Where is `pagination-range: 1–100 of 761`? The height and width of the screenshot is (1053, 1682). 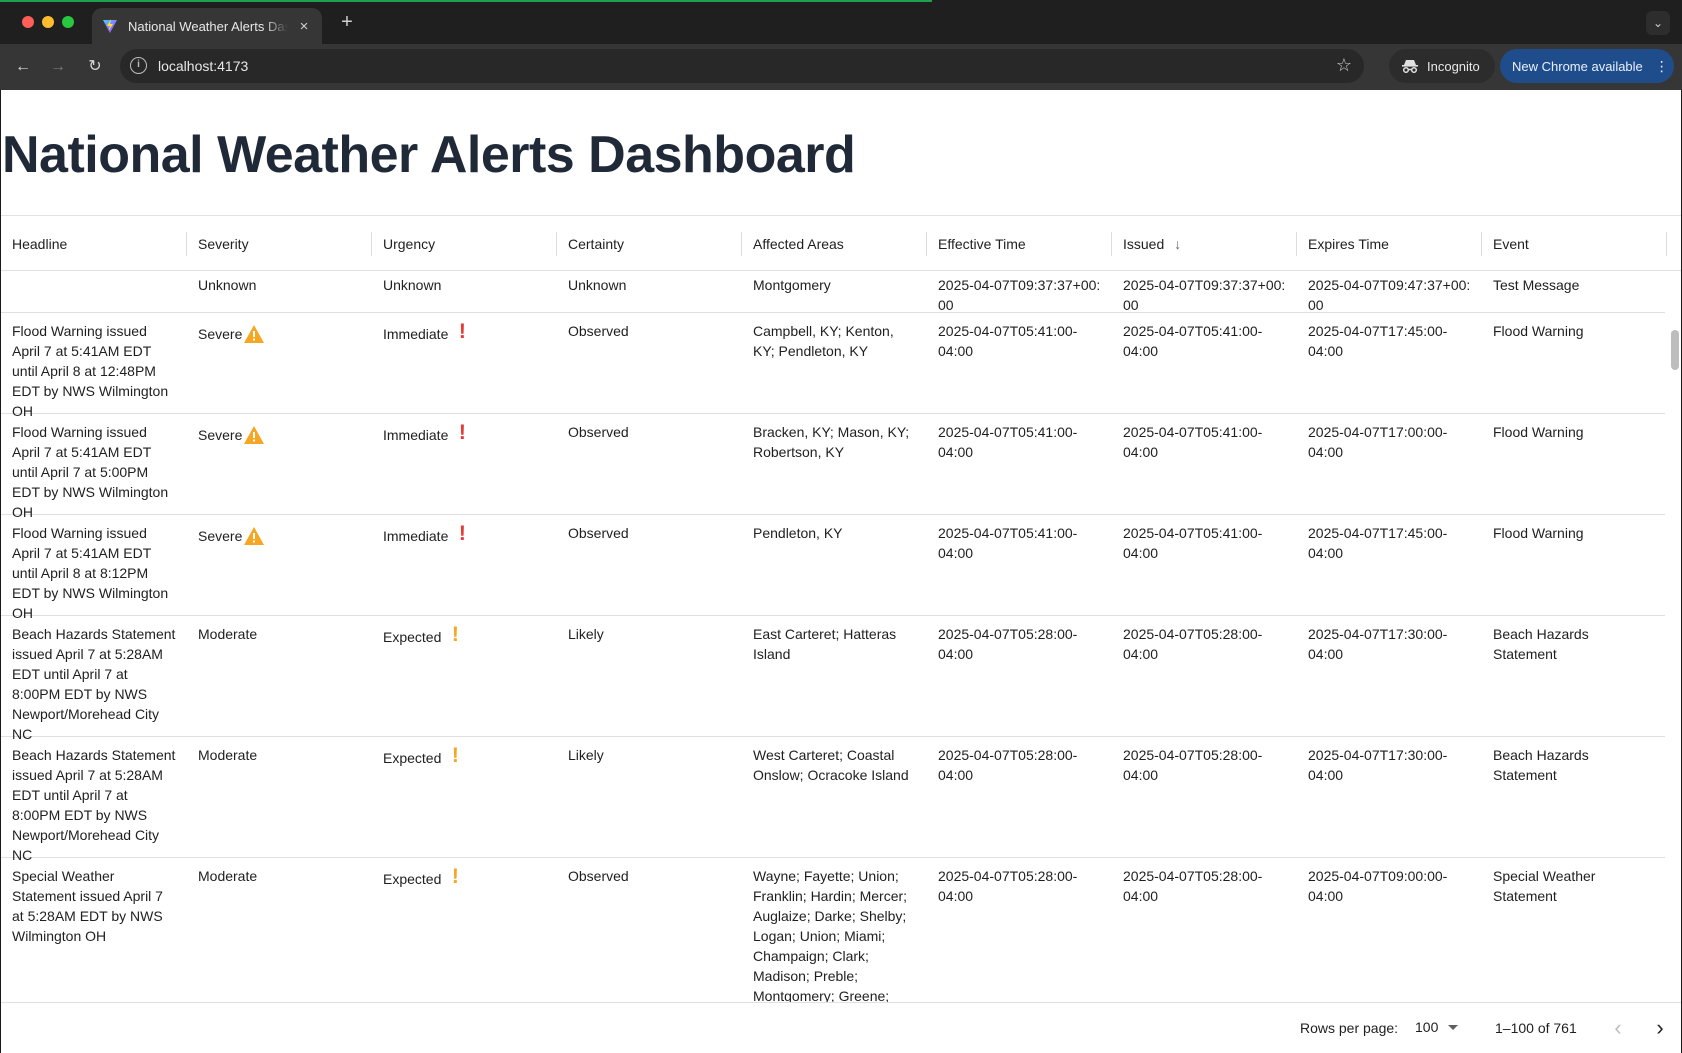
pagination-range: 1–100 of 761 is located at coordinates (1536, 1028).